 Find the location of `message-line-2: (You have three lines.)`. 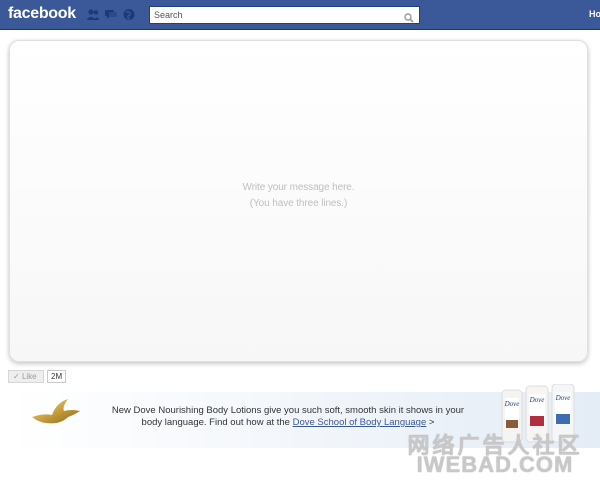

message-line-2: (You have three lines.) is located at coordinates (298, 203).